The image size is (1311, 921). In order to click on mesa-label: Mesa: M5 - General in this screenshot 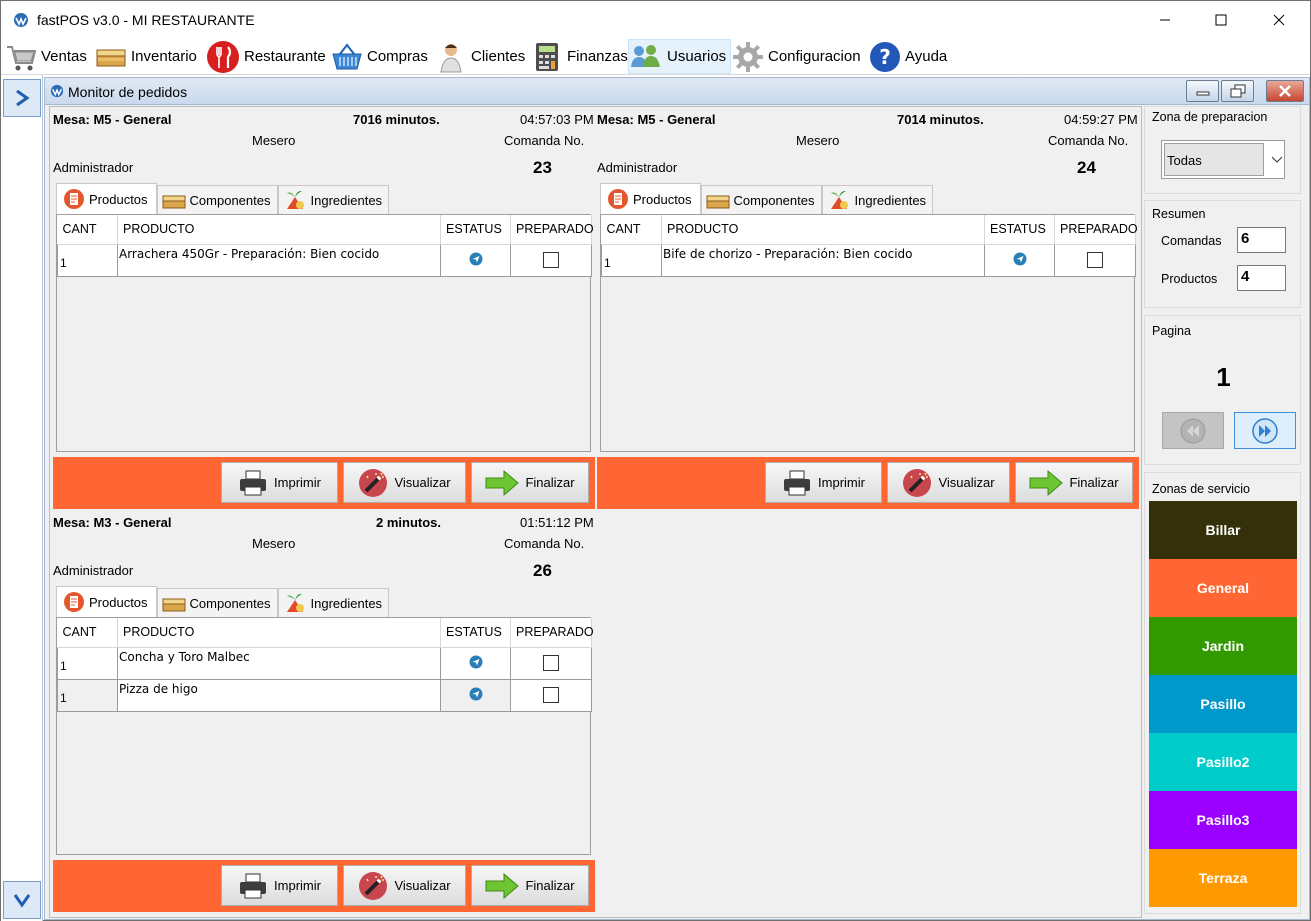, I will do `click(112, 119)`.